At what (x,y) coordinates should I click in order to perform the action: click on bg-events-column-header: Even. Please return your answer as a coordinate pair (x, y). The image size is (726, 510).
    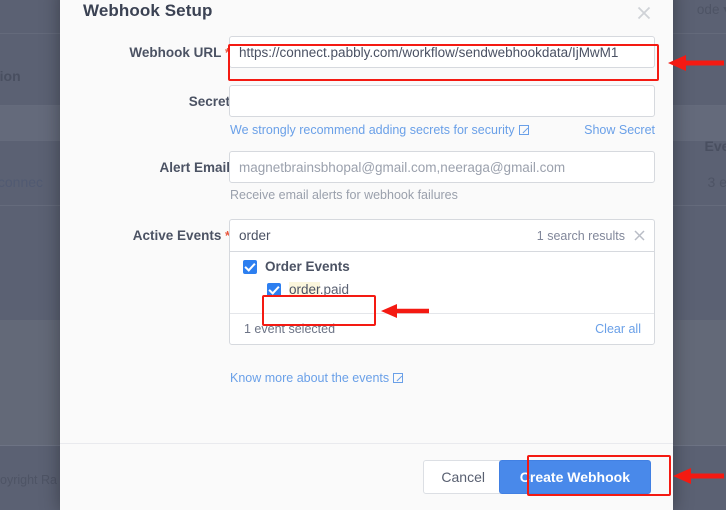
    Looking at the image, I should click on (715, 146).